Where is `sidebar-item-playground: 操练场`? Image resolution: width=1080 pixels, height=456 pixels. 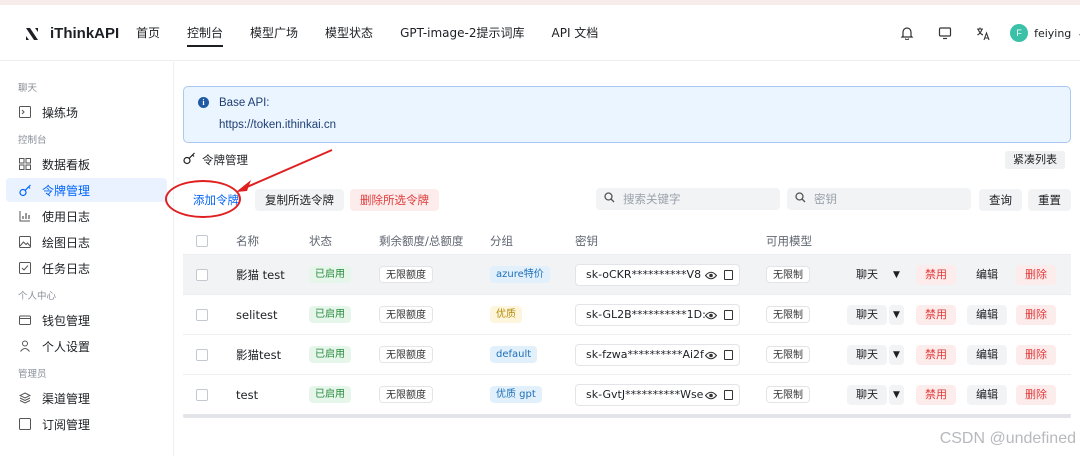 sidebar-item-playground: 操练场 is located at coordinates (86, 112).